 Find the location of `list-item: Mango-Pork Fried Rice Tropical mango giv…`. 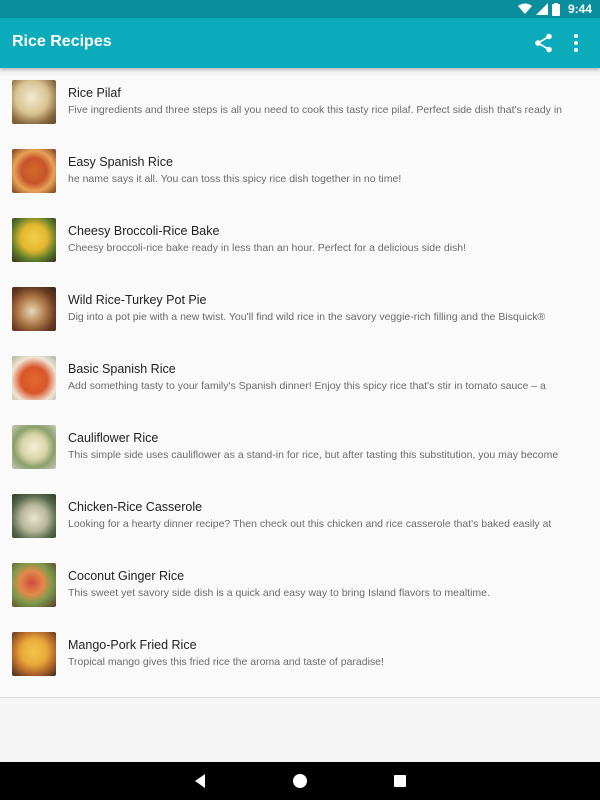

list-item: Mango-Pork Fried Rice Tropical mango giv… is located at coordinates (300, 662).